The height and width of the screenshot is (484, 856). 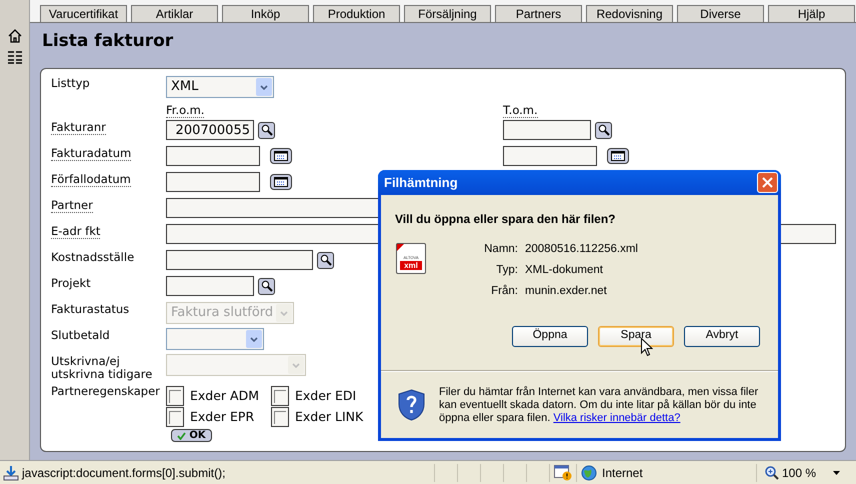 What do you see at coordinates (92, 257) in the screenshot?
I see `field-label: Kostnadsställe` at bounding box center [92, 257].